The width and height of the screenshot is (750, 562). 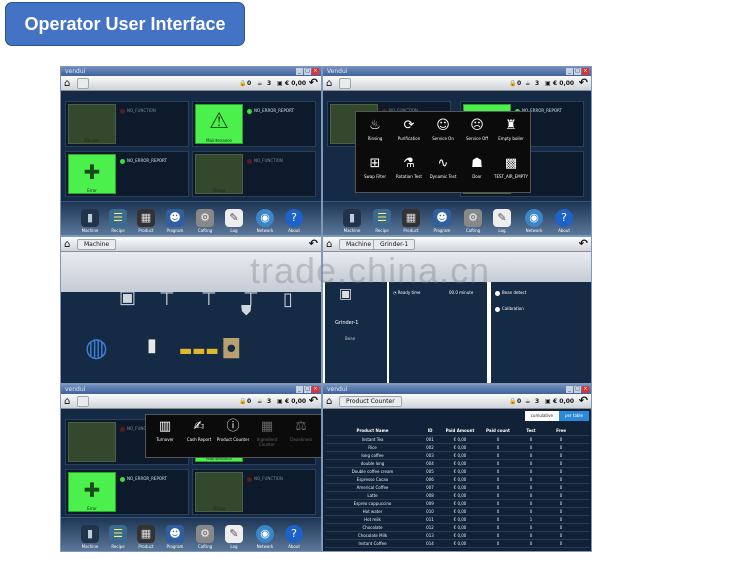 What do you see at coordinates (541, 416) in the screenshot?
I see `tab-cumulative: cumulative` at bounding box center [541, 416].